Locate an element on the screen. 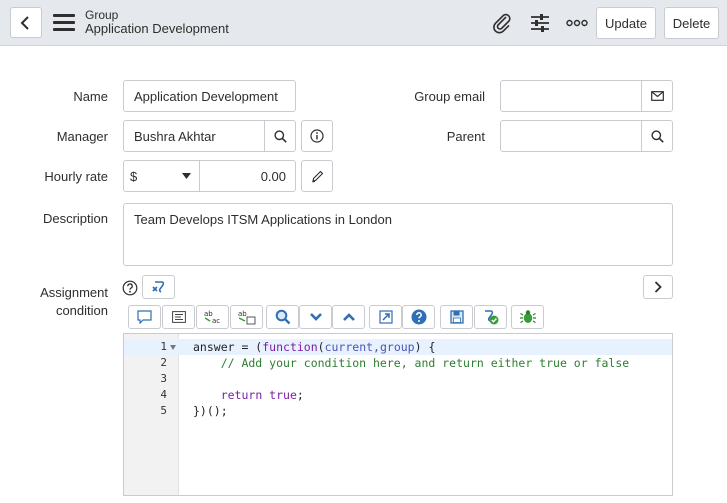 The width and height of the screenshot is (727, 503). find-previous-button is located at coordinates (348, 317).